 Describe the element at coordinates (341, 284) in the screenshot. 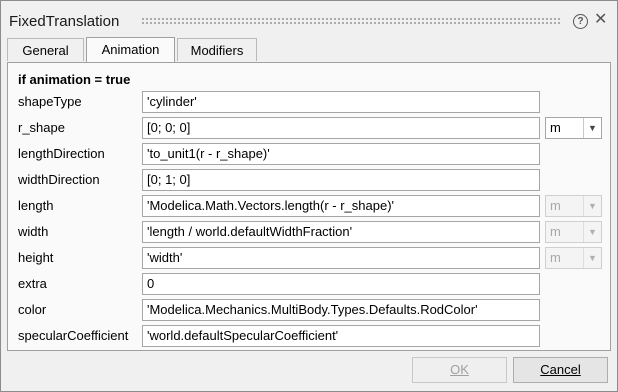

I see `extra-field: 0` at that location.